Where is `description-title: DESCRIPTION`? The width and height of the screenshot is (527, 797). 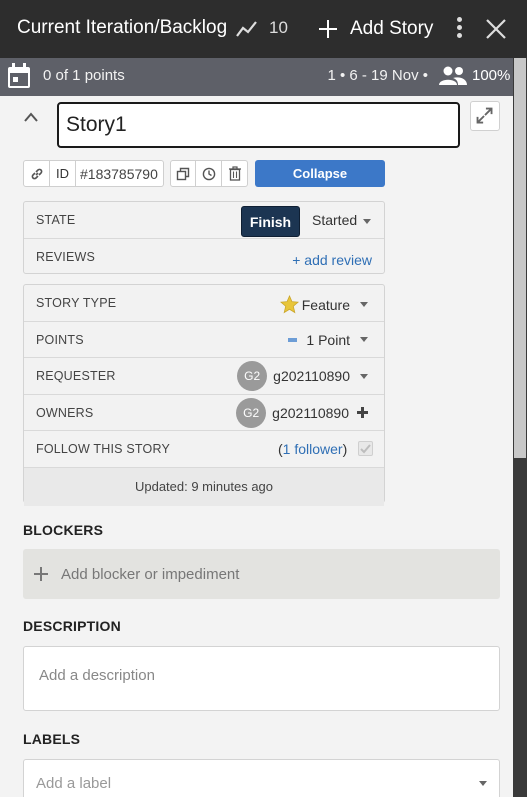 description-title: DESCRIPTION is located at coordinates (72, 626).